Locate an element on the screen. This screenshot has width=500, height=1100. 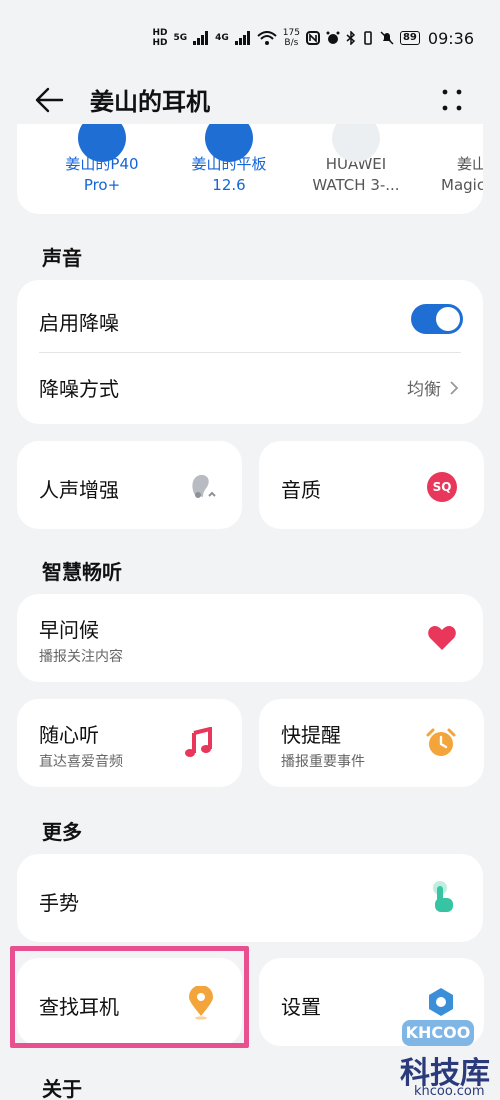
network-5g-label: 5G is located at coordinates (180, 38).